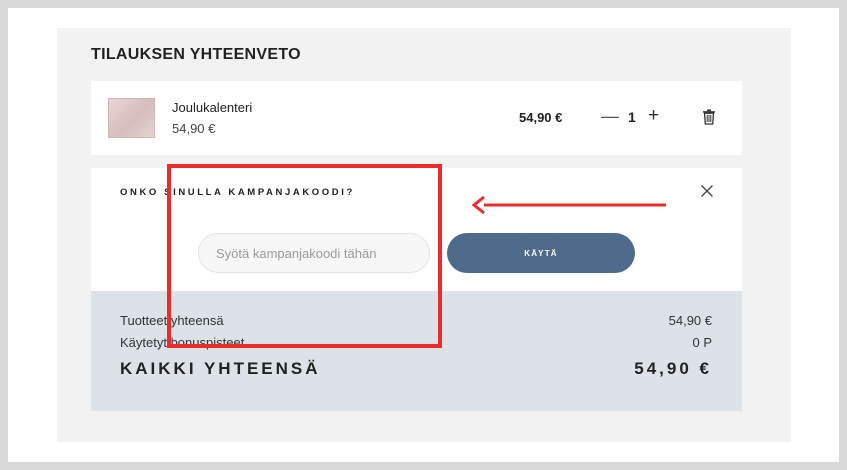 This screenshot has width=847, height=470. Describe the element at coordinates (541, 117) in the screenshot. I see `line-total: 54,90 €` at that location.